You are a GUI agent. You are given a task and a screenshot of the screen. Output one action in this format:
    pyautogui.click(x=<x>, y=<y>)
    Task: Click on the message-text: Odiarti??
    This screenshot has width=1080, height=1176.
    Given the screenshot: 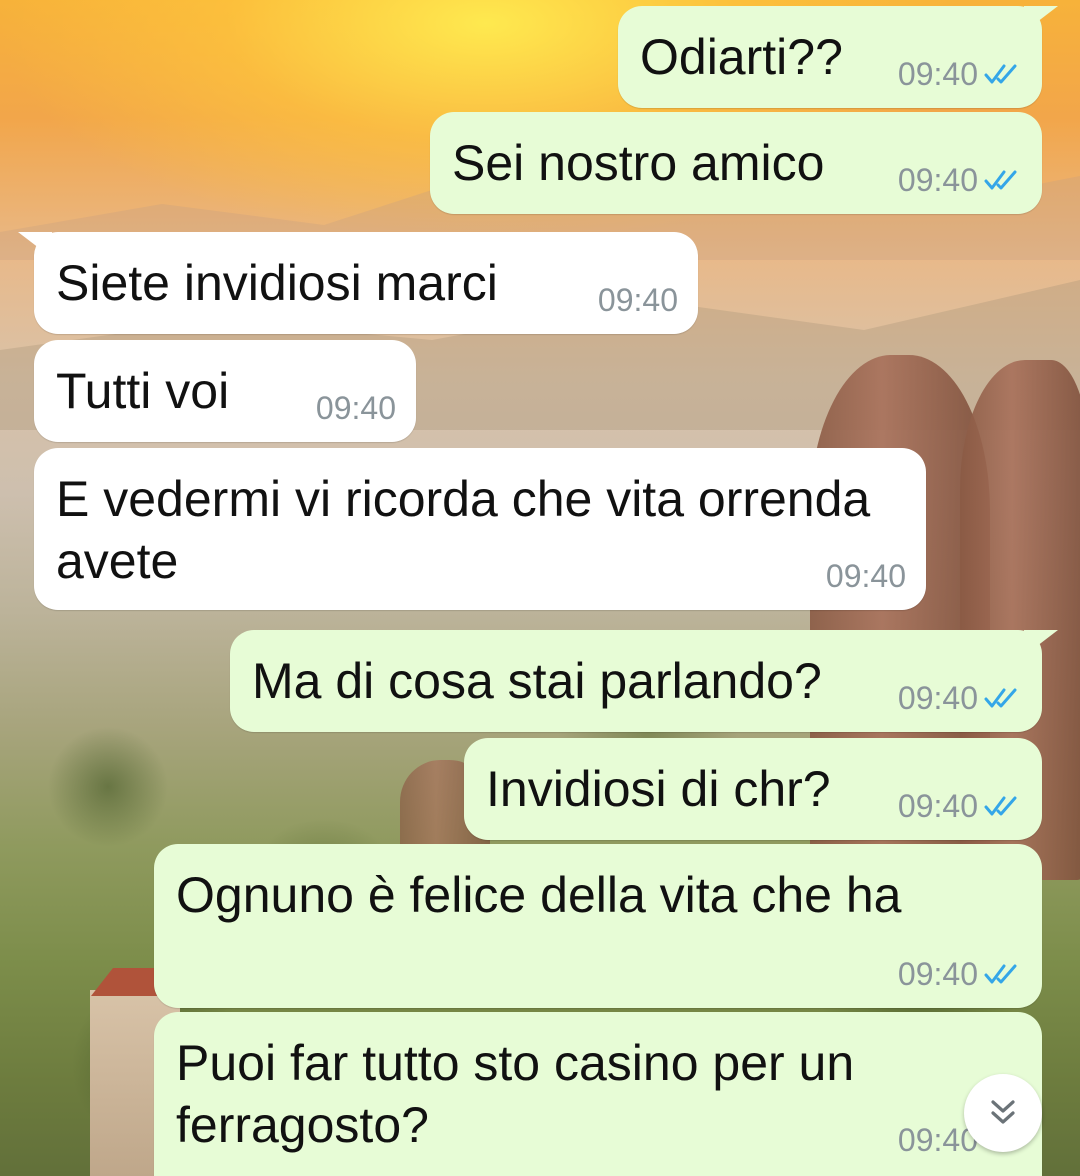 What is the action you would take?
    pyautogui.click(x=741, y=57)
    